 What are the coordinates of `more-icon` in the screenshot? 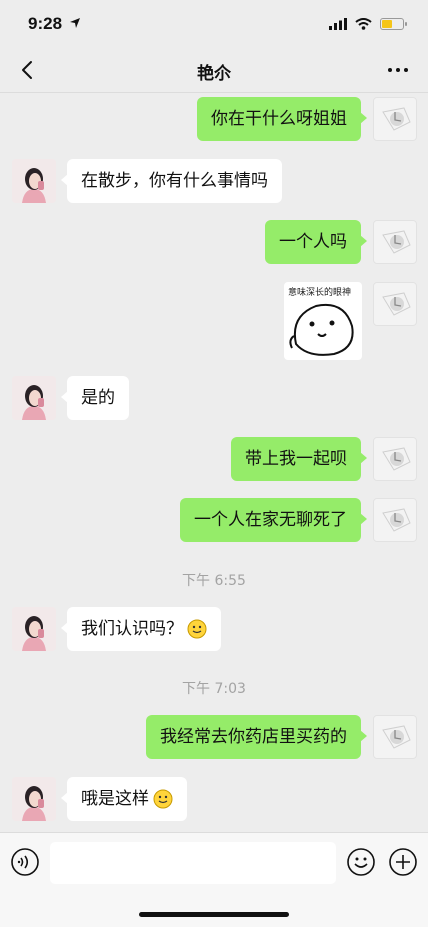 It's located at (398, 70).